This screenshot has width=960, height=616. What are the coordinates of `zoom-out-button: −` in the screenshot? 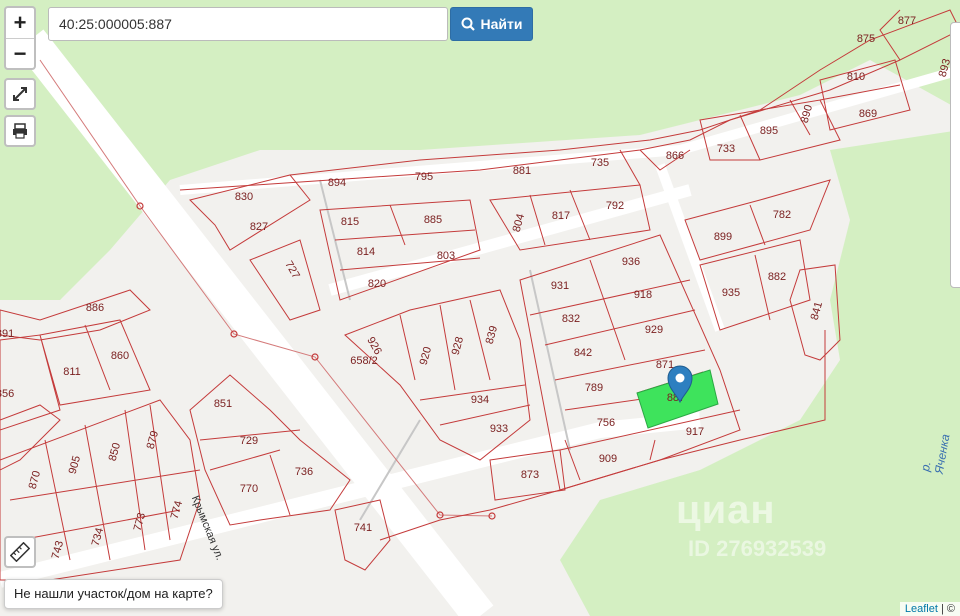 It's located at (20, 54).